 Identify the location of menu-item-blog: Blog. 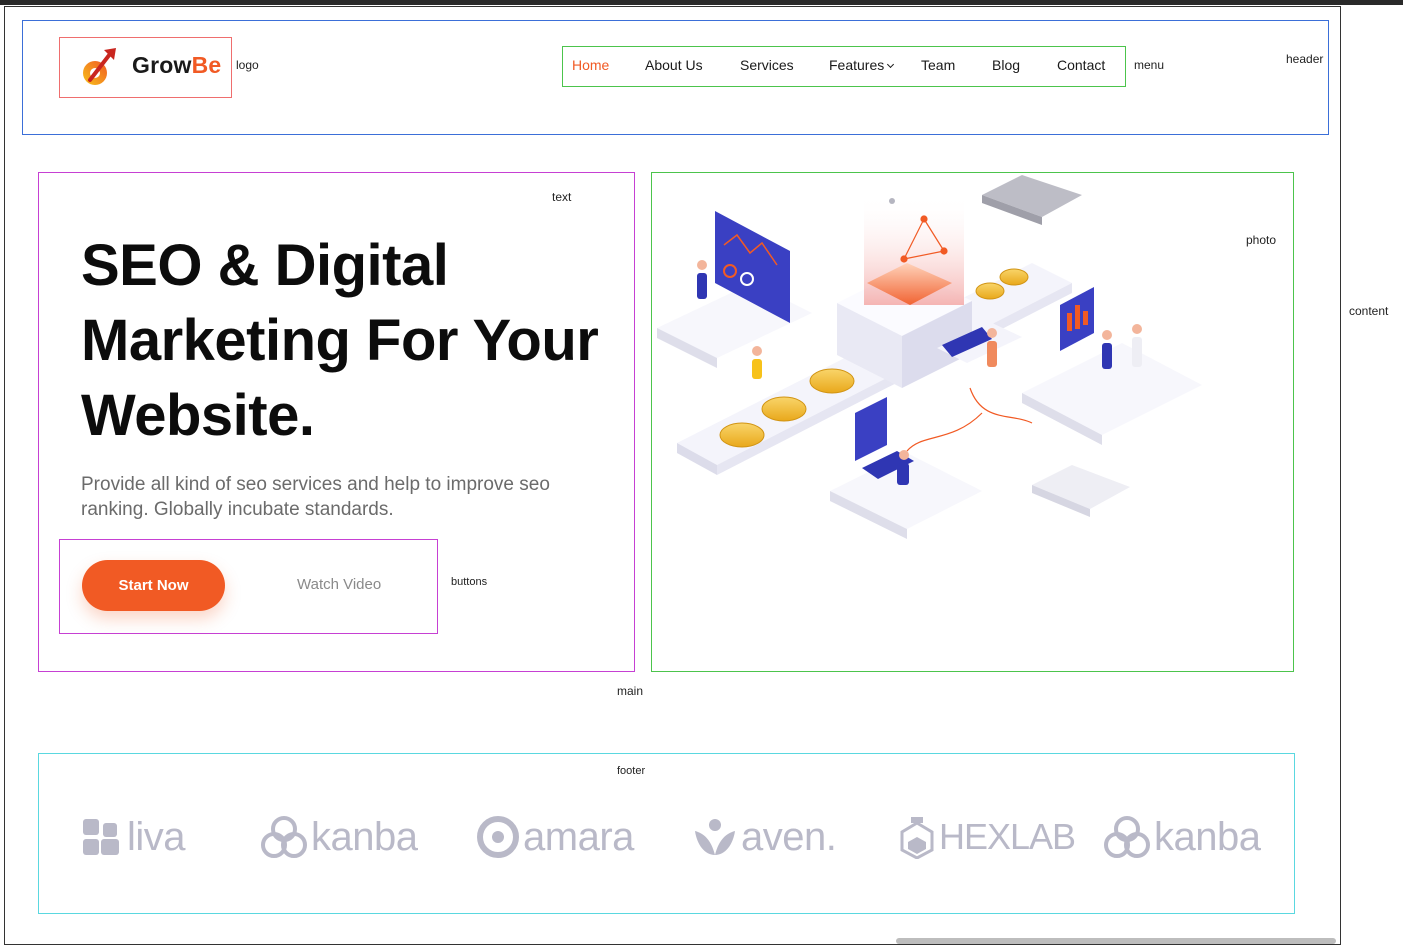
(1006, 65).